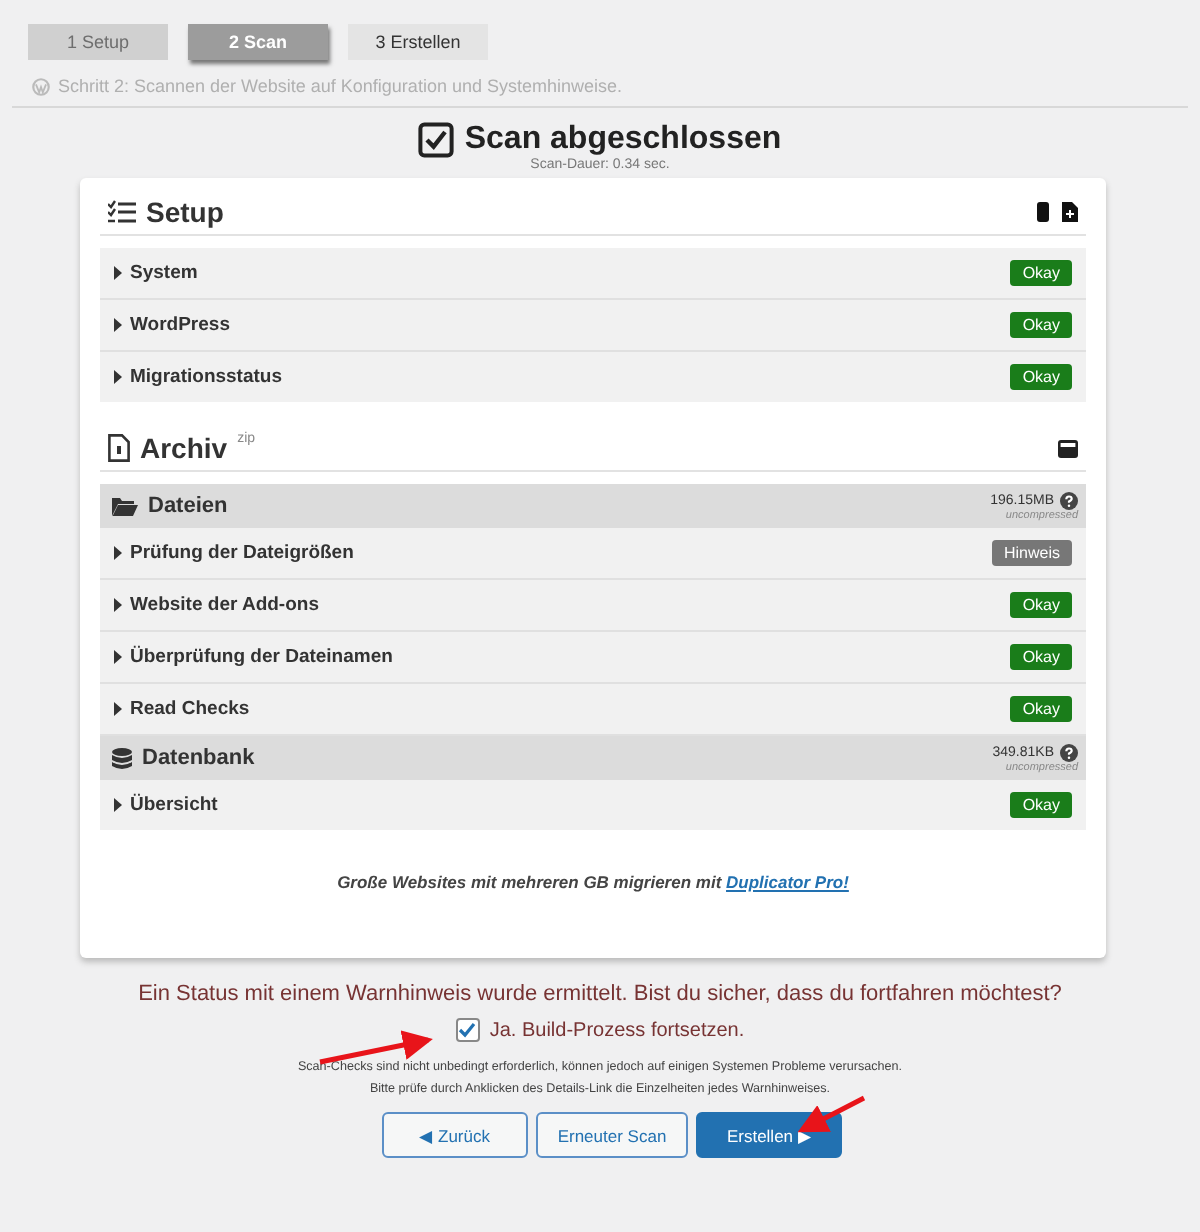  I want to click on check-row: Prüfung der Dateigrößen Hinweis, so click(593, 554).